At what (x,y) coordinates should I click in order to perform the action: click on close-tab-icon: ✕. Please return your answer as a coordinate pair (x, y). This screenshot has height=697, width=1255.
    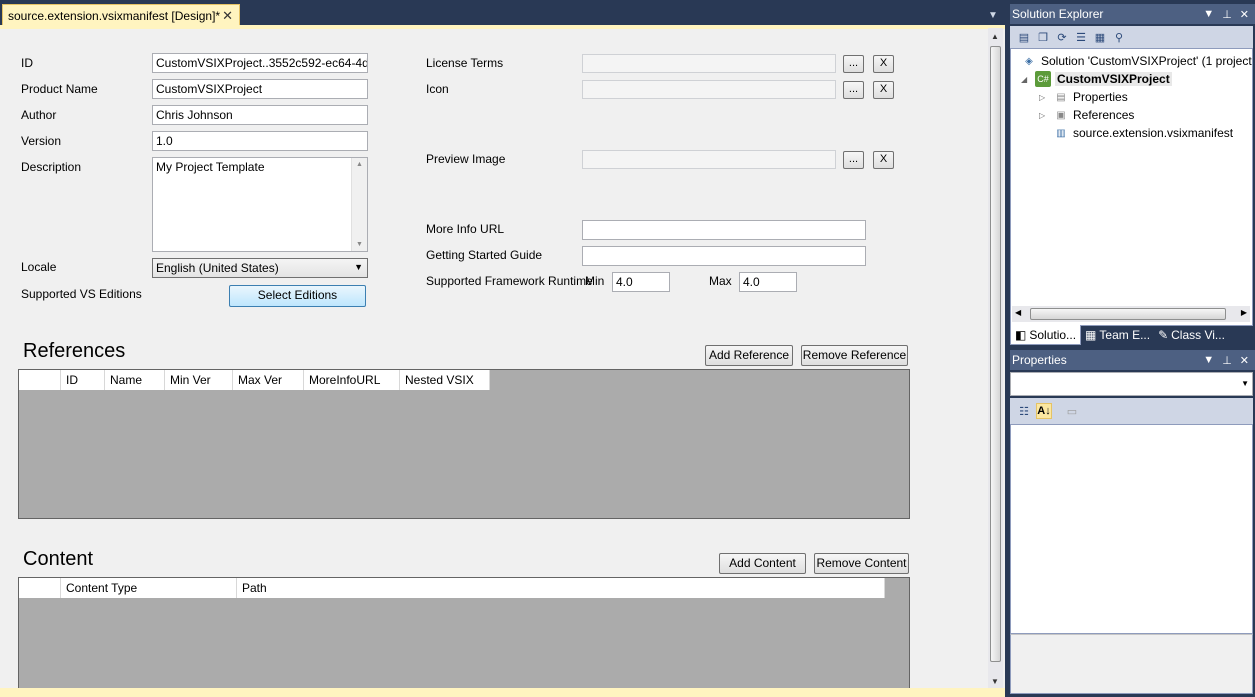
    Looking at the image, I should click on (227, 16).